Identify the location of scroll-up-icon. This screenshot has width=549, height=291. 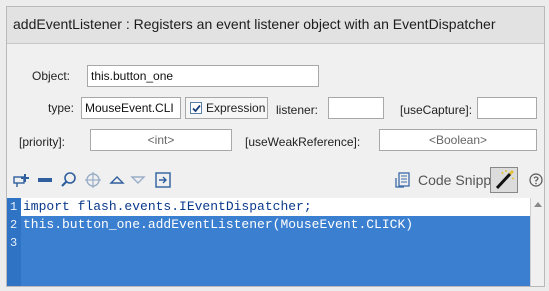
(538, 204).